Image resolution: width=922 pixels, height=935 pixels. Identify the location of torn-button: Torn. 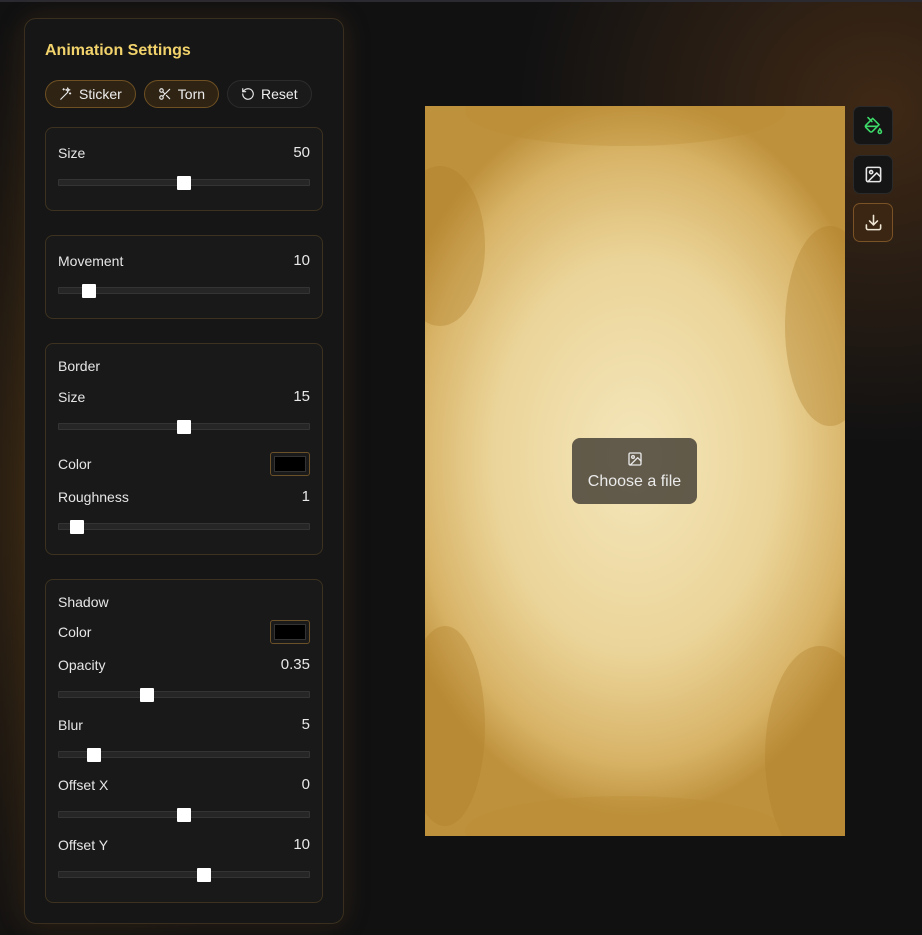
(181, 94).